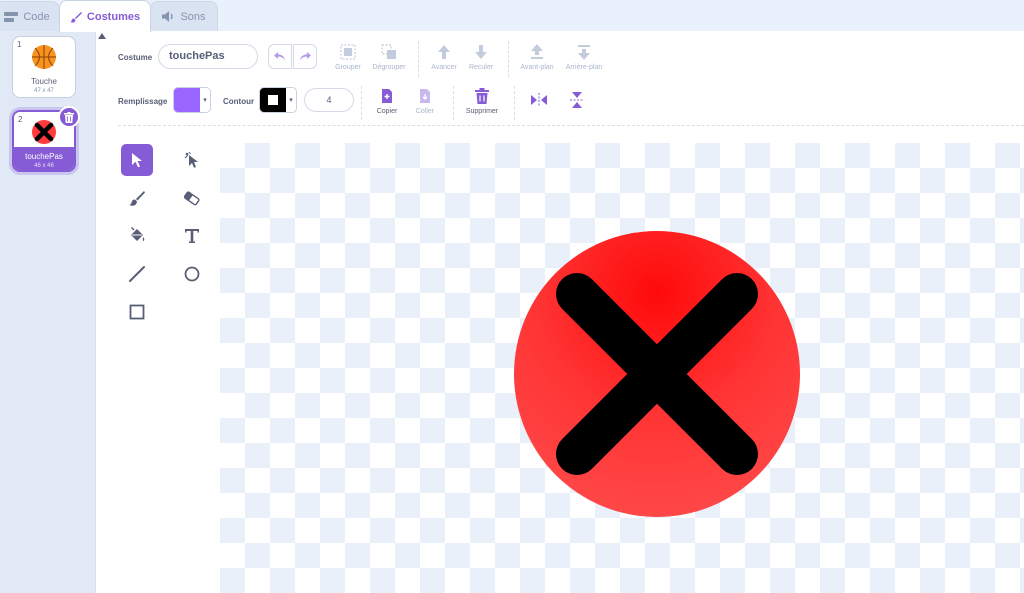  Describe the element at coordinates (539, 100) in the screenshot. I see `flip-horizontal-icon` at that location.